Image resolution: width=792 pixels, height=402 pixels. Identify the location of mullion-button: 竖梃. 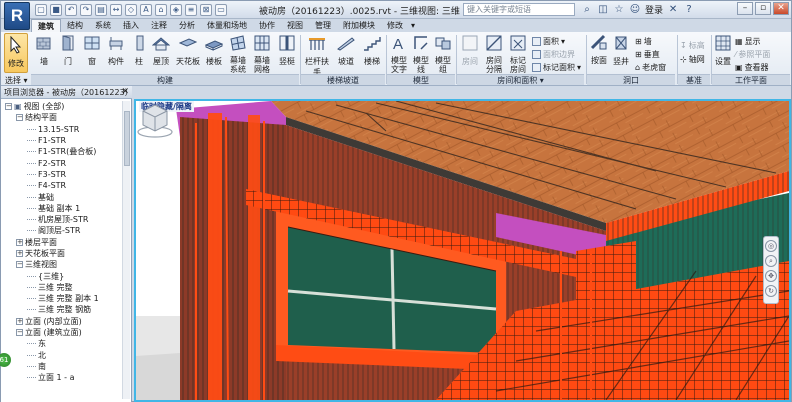
(287, 50).